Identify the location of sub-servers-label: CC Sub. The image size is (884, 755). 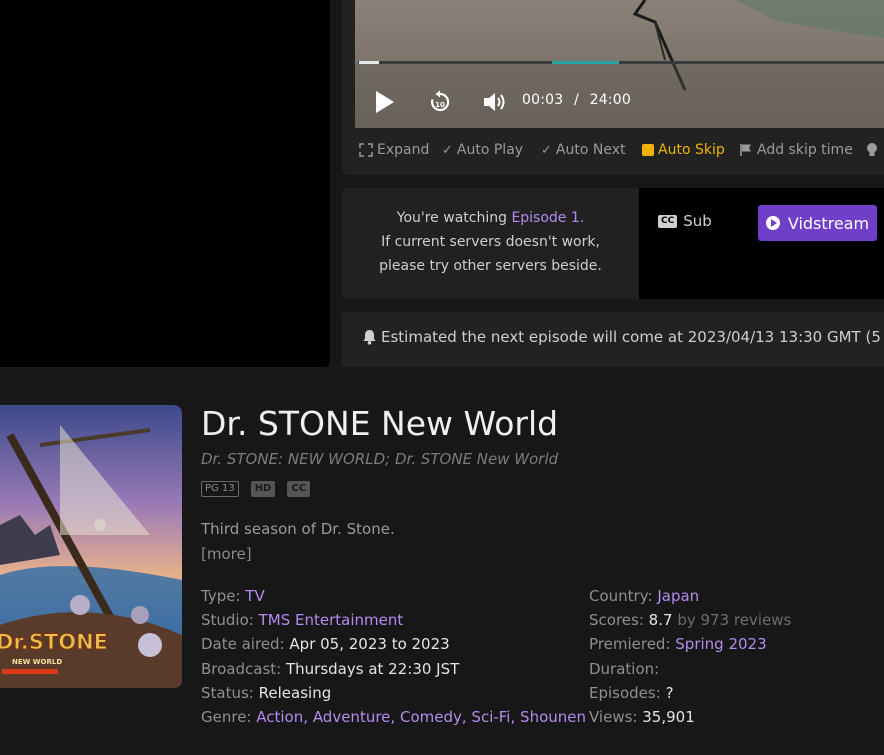
(685, 221).